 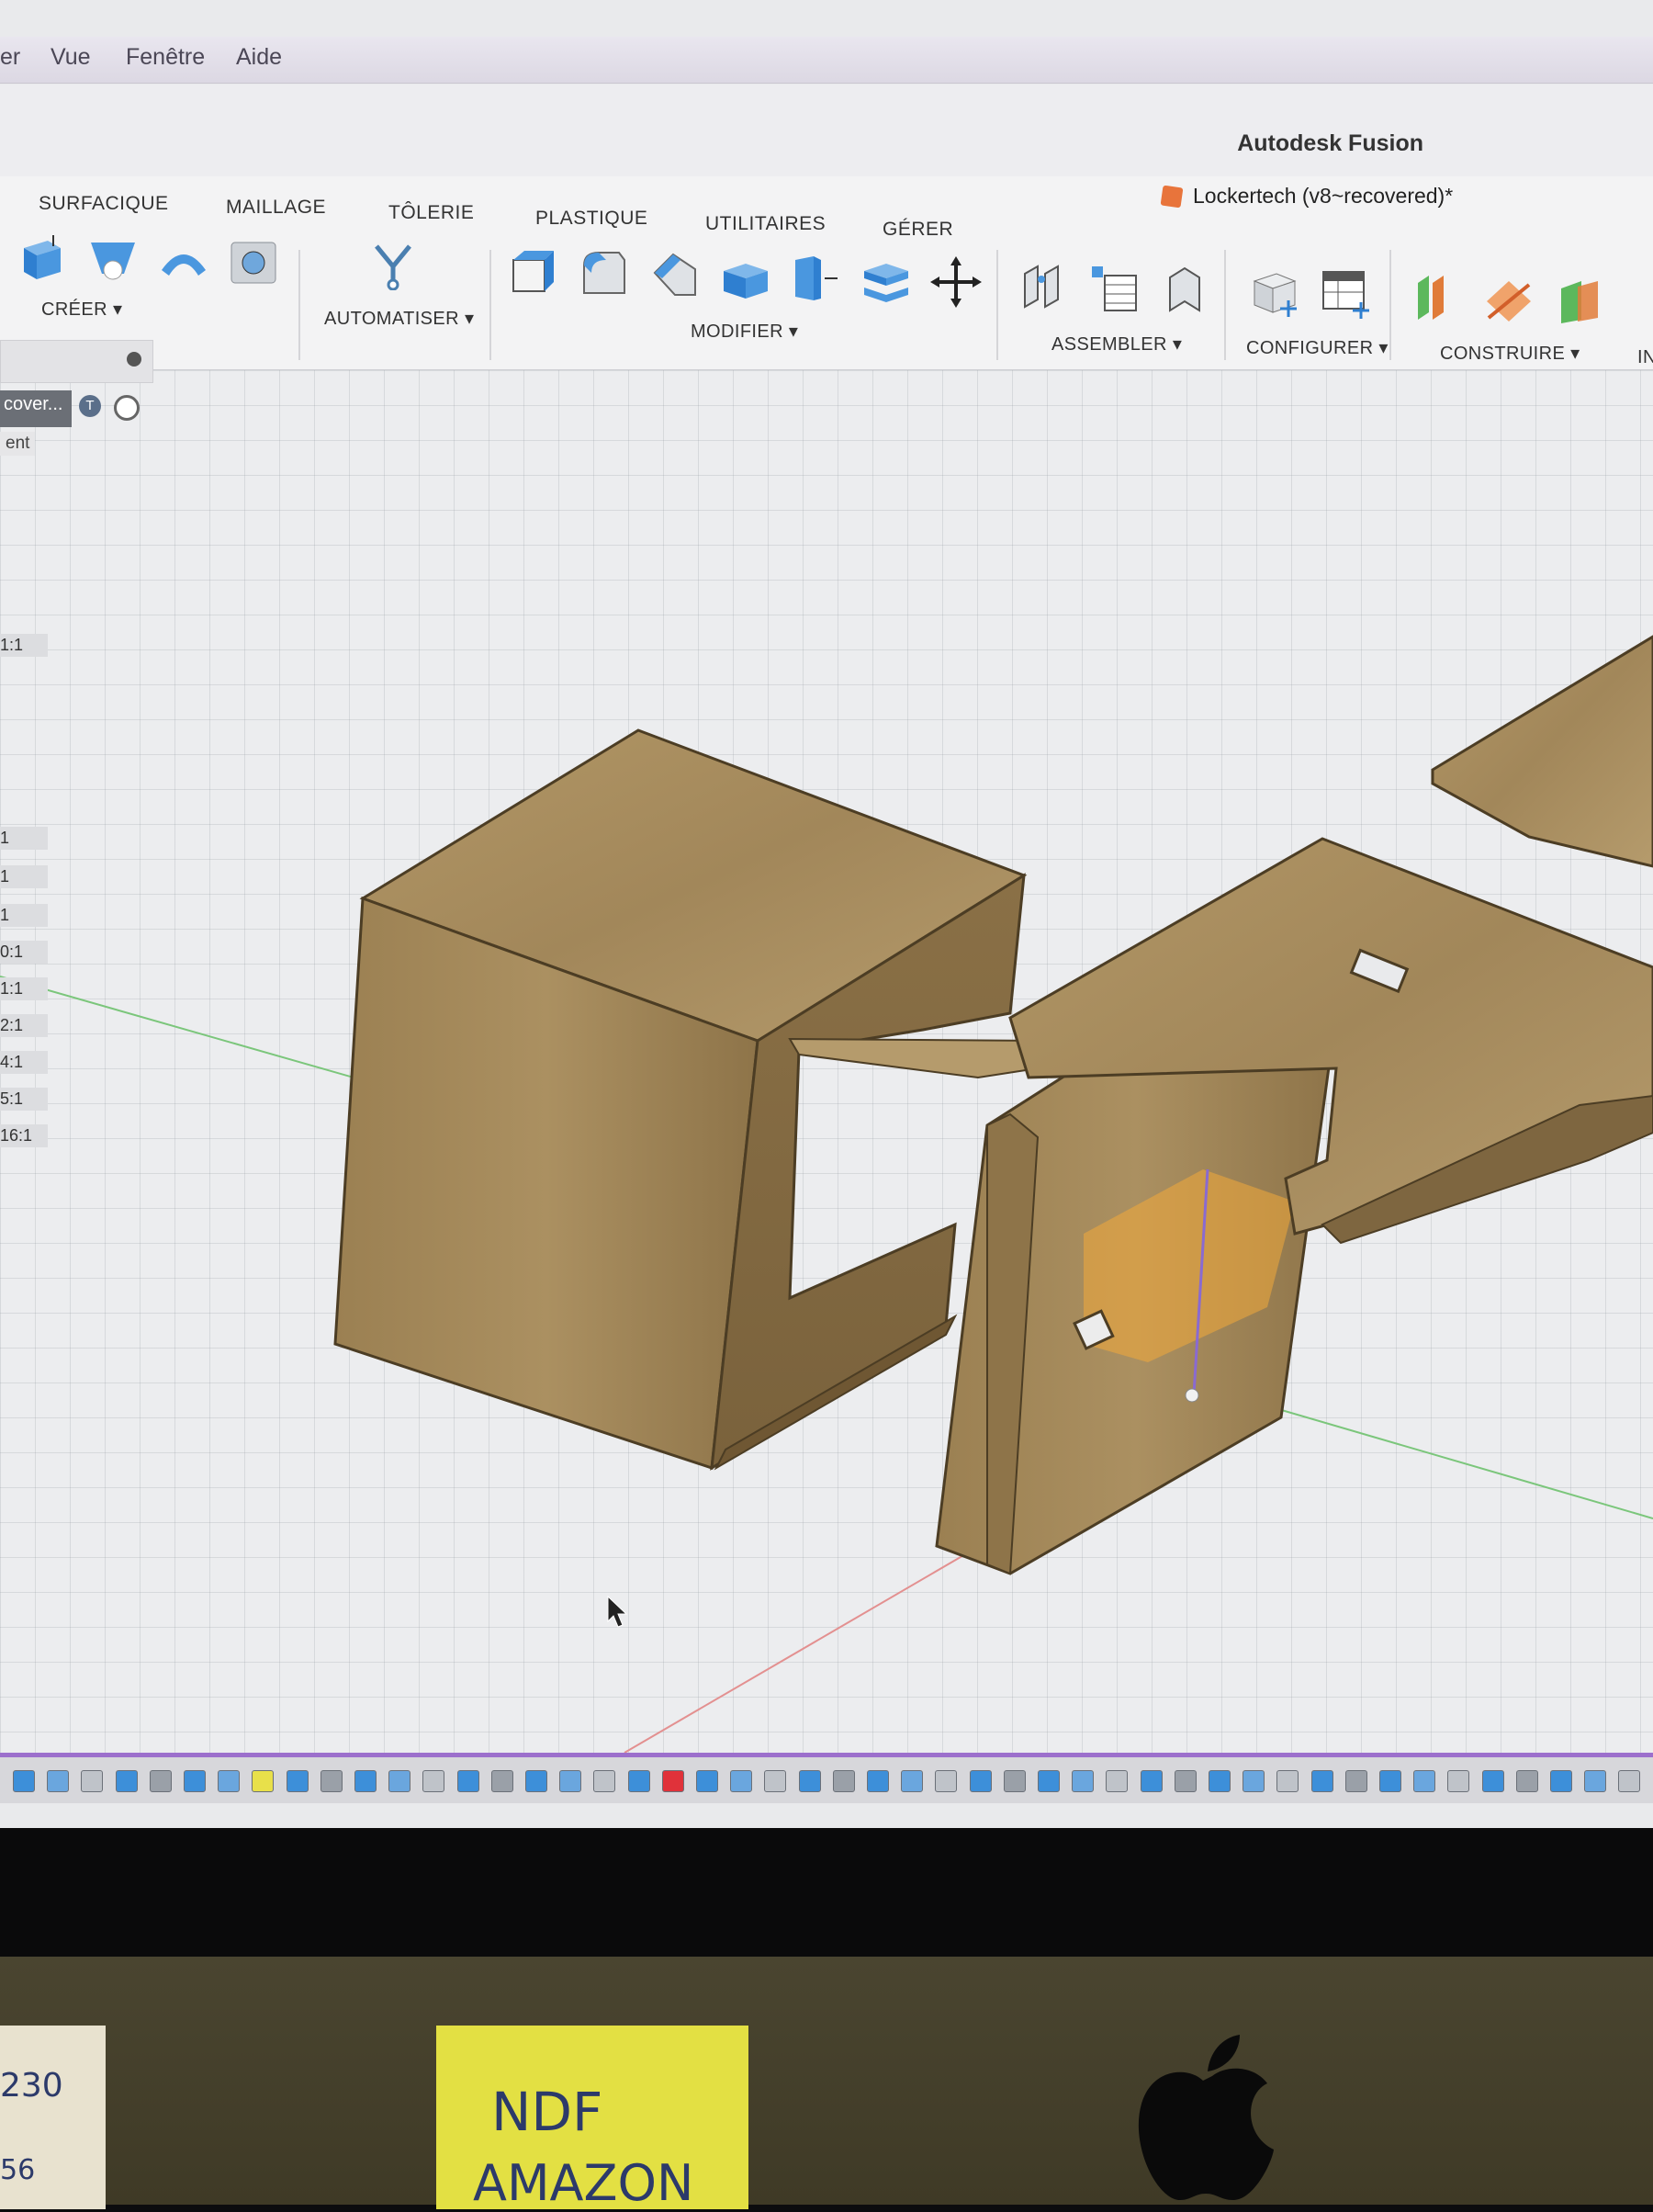 I want to click on joint-icon, so click(x=1043, y=286).